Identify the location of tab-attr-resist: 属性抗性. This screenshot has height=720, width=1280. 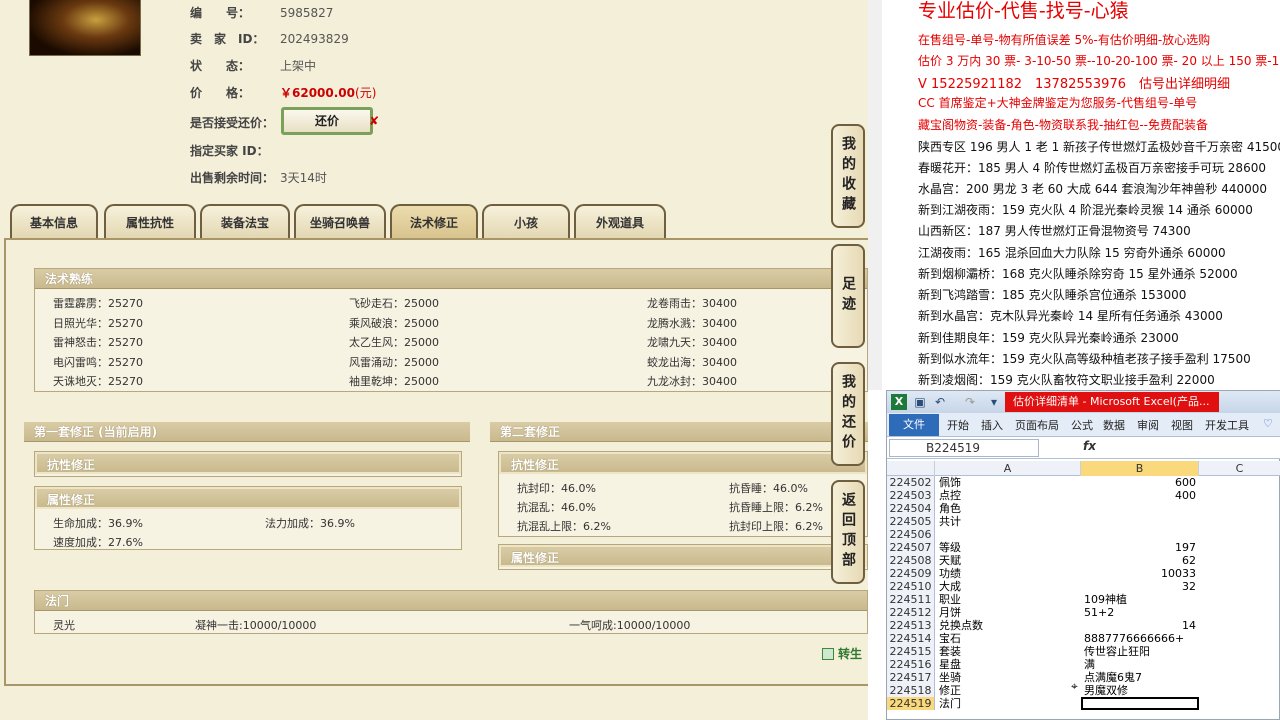
(150, 222).